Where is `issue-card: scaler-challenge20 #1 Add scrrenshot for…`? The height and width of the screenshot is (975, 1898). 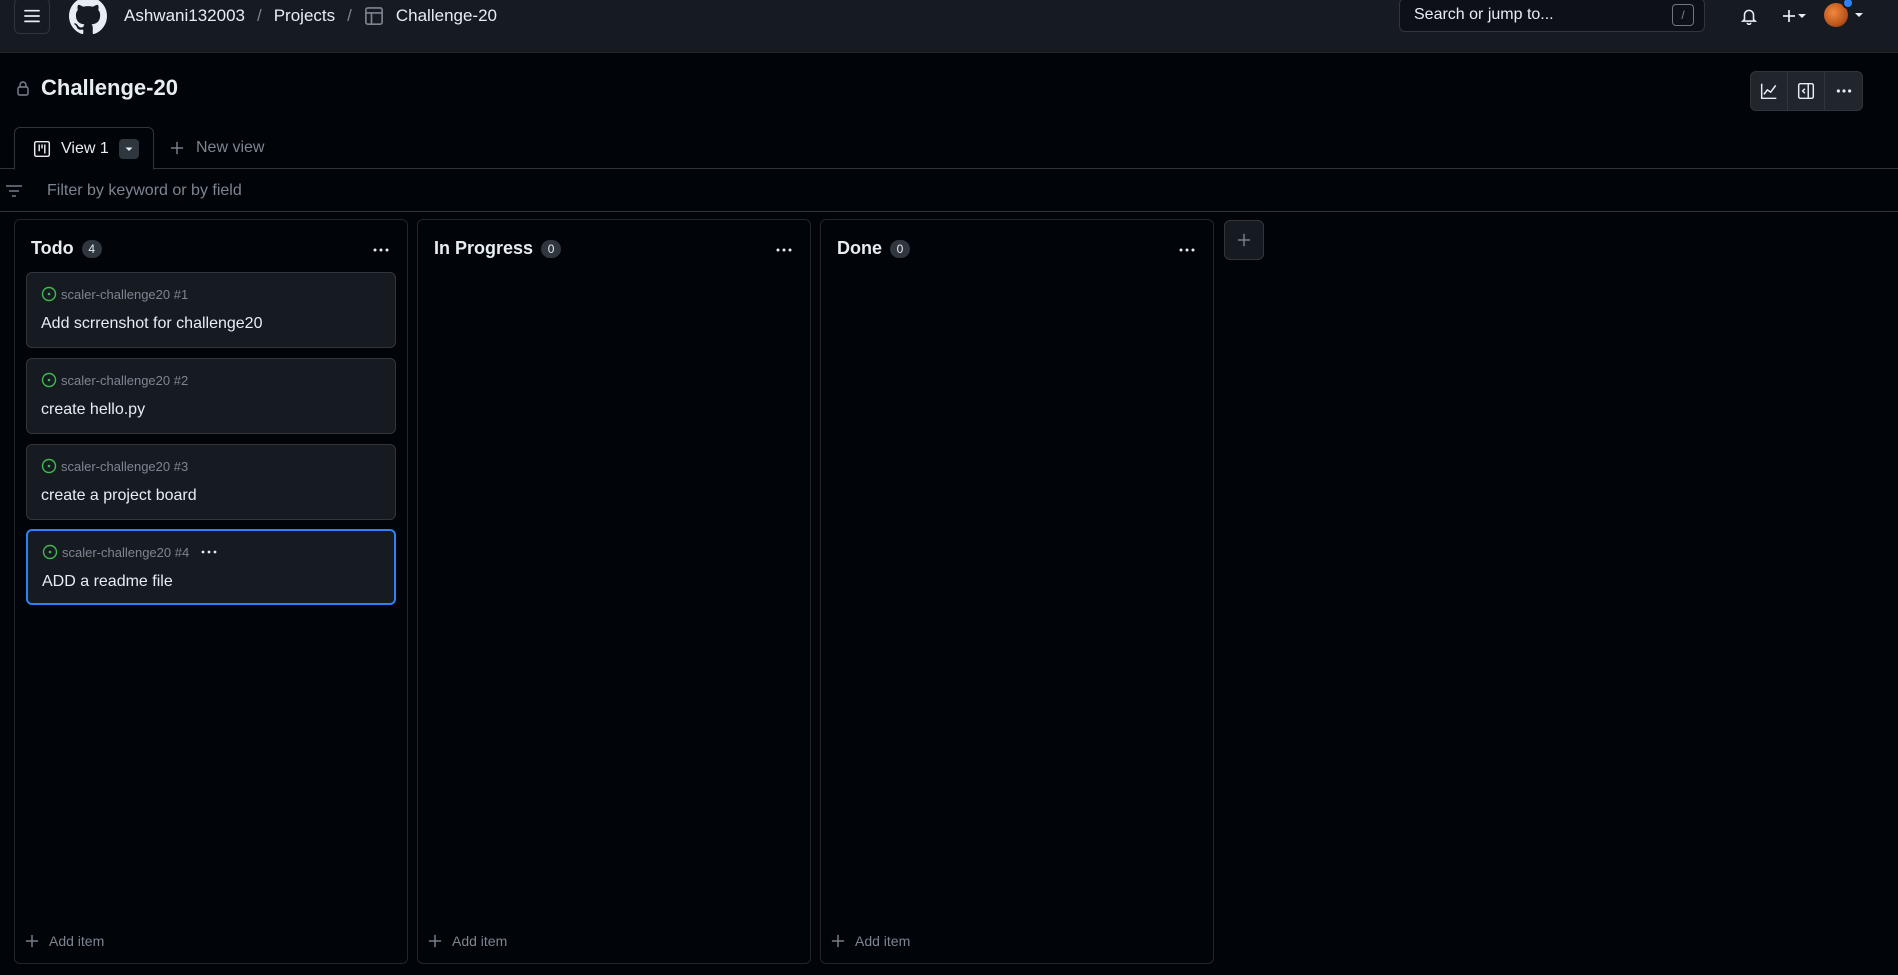 issue-card: scaler-challenge20 #1 Add scrrenshot for… is located at coordinates (211, 310).